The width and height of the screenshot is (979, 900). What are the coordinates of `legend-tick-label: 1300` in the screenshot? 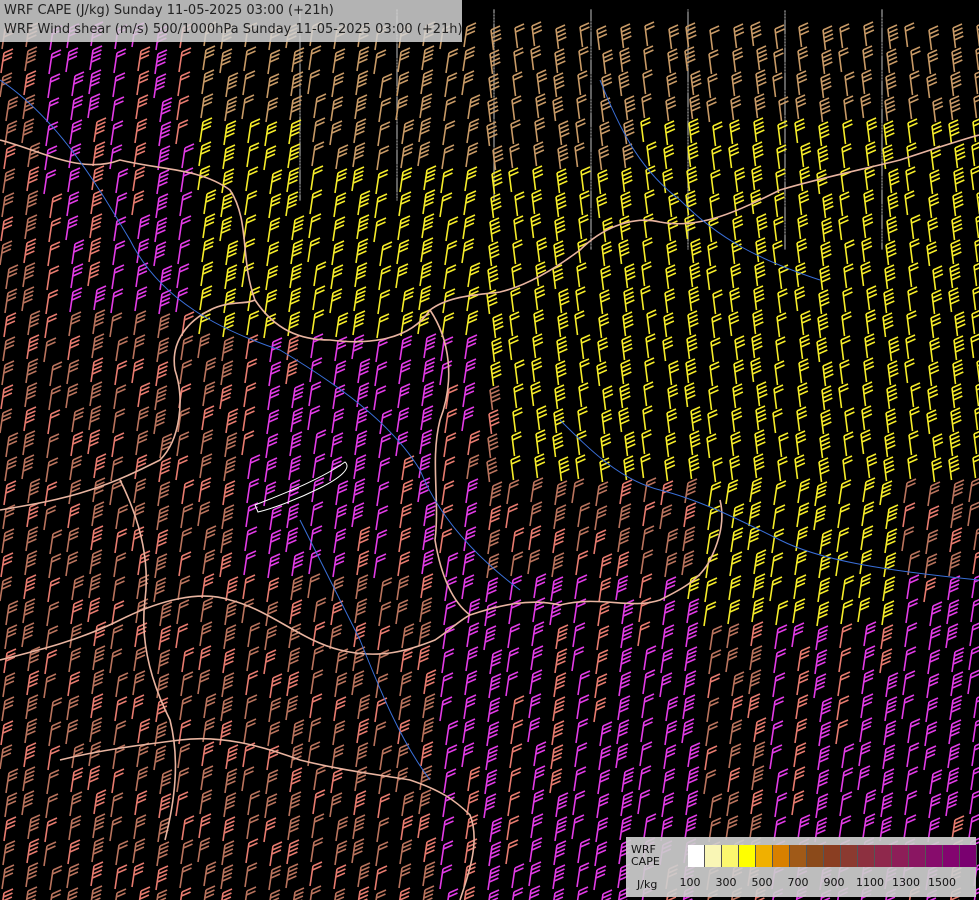 It's located at (906, 882).